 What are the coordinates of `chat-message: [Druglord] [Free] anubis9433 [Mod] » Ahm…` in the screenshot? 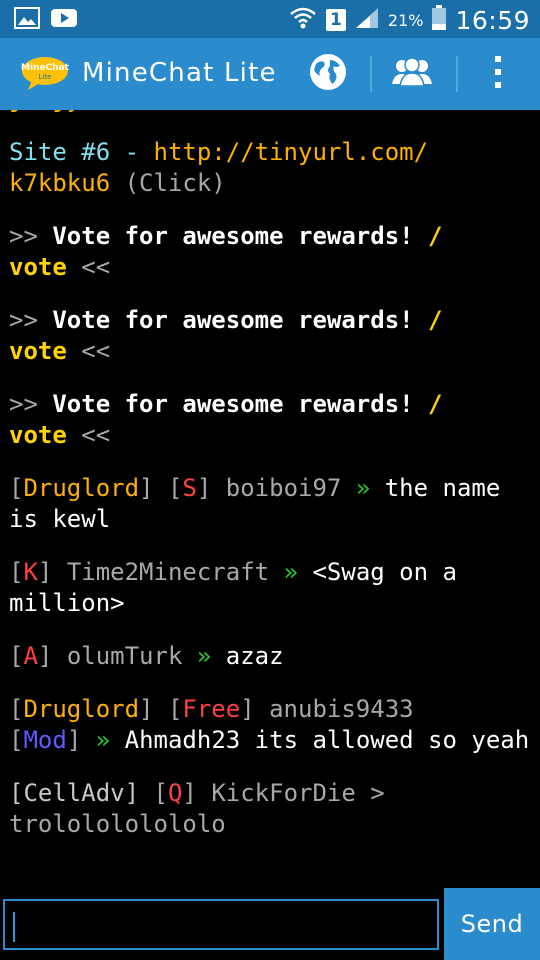 It's located at (269, 724).